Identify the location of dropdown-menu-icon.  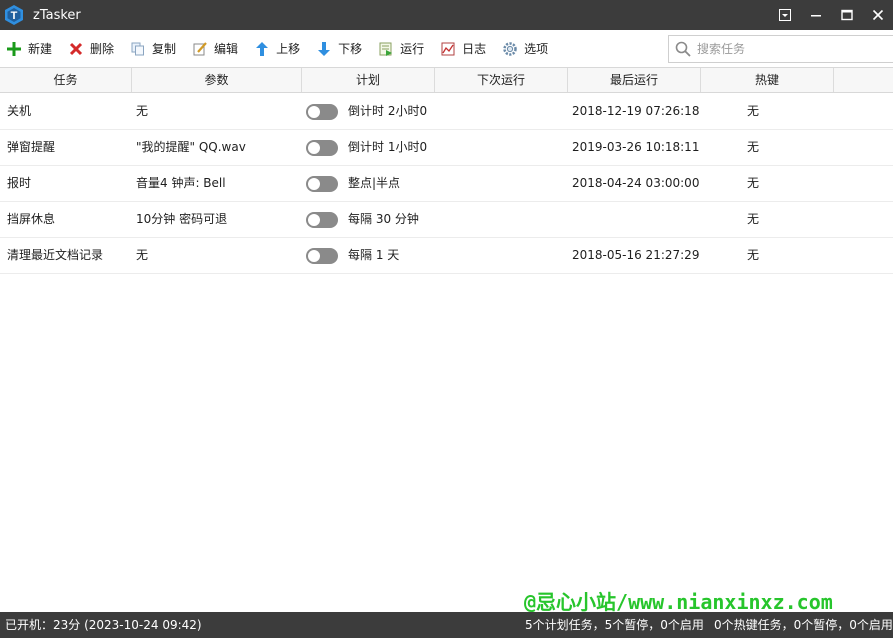
(784, 15).